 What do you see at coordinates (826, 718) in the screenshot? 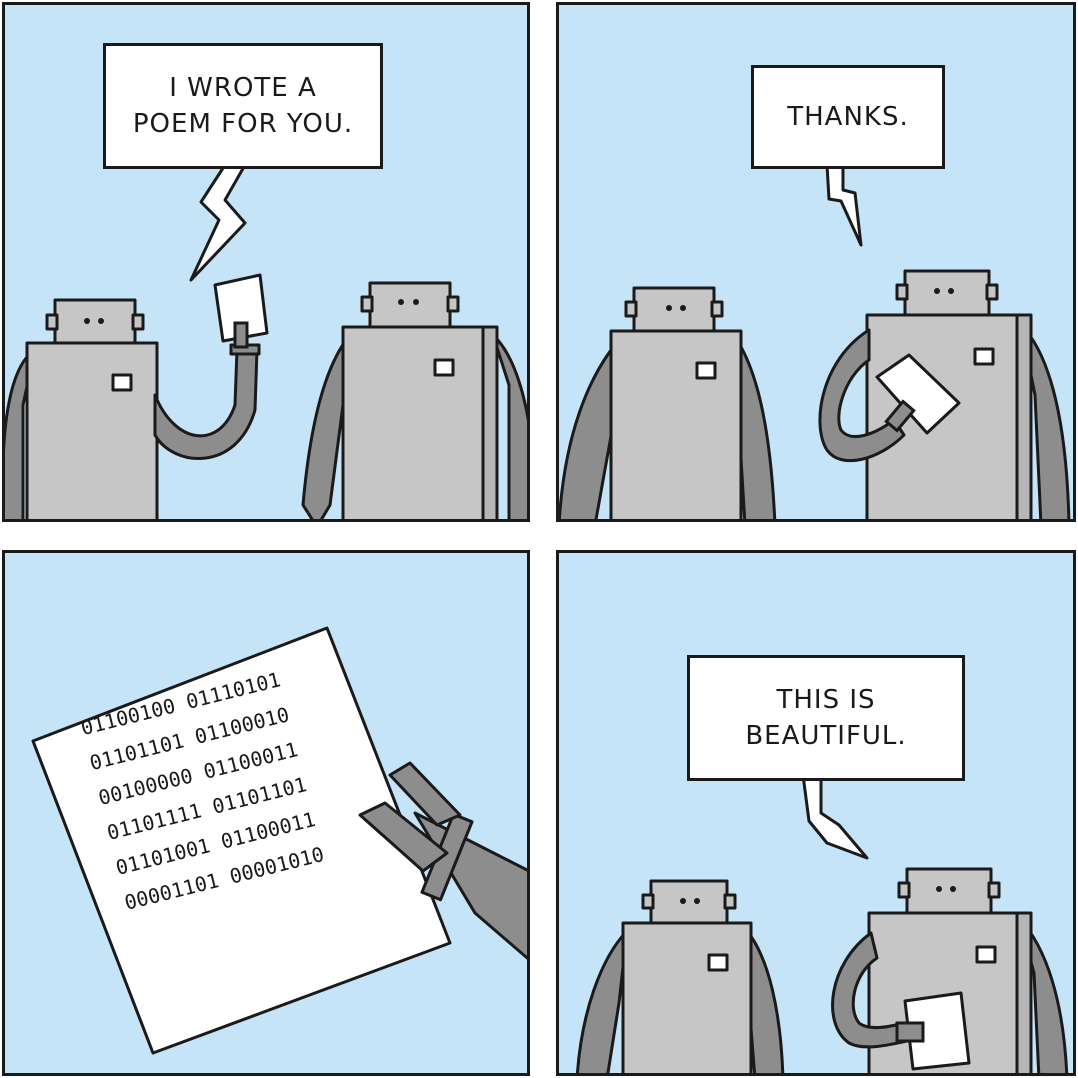
I see `speech-bubble: THIS IS BEAUTIFUL.` at bounding box center [826, 718].